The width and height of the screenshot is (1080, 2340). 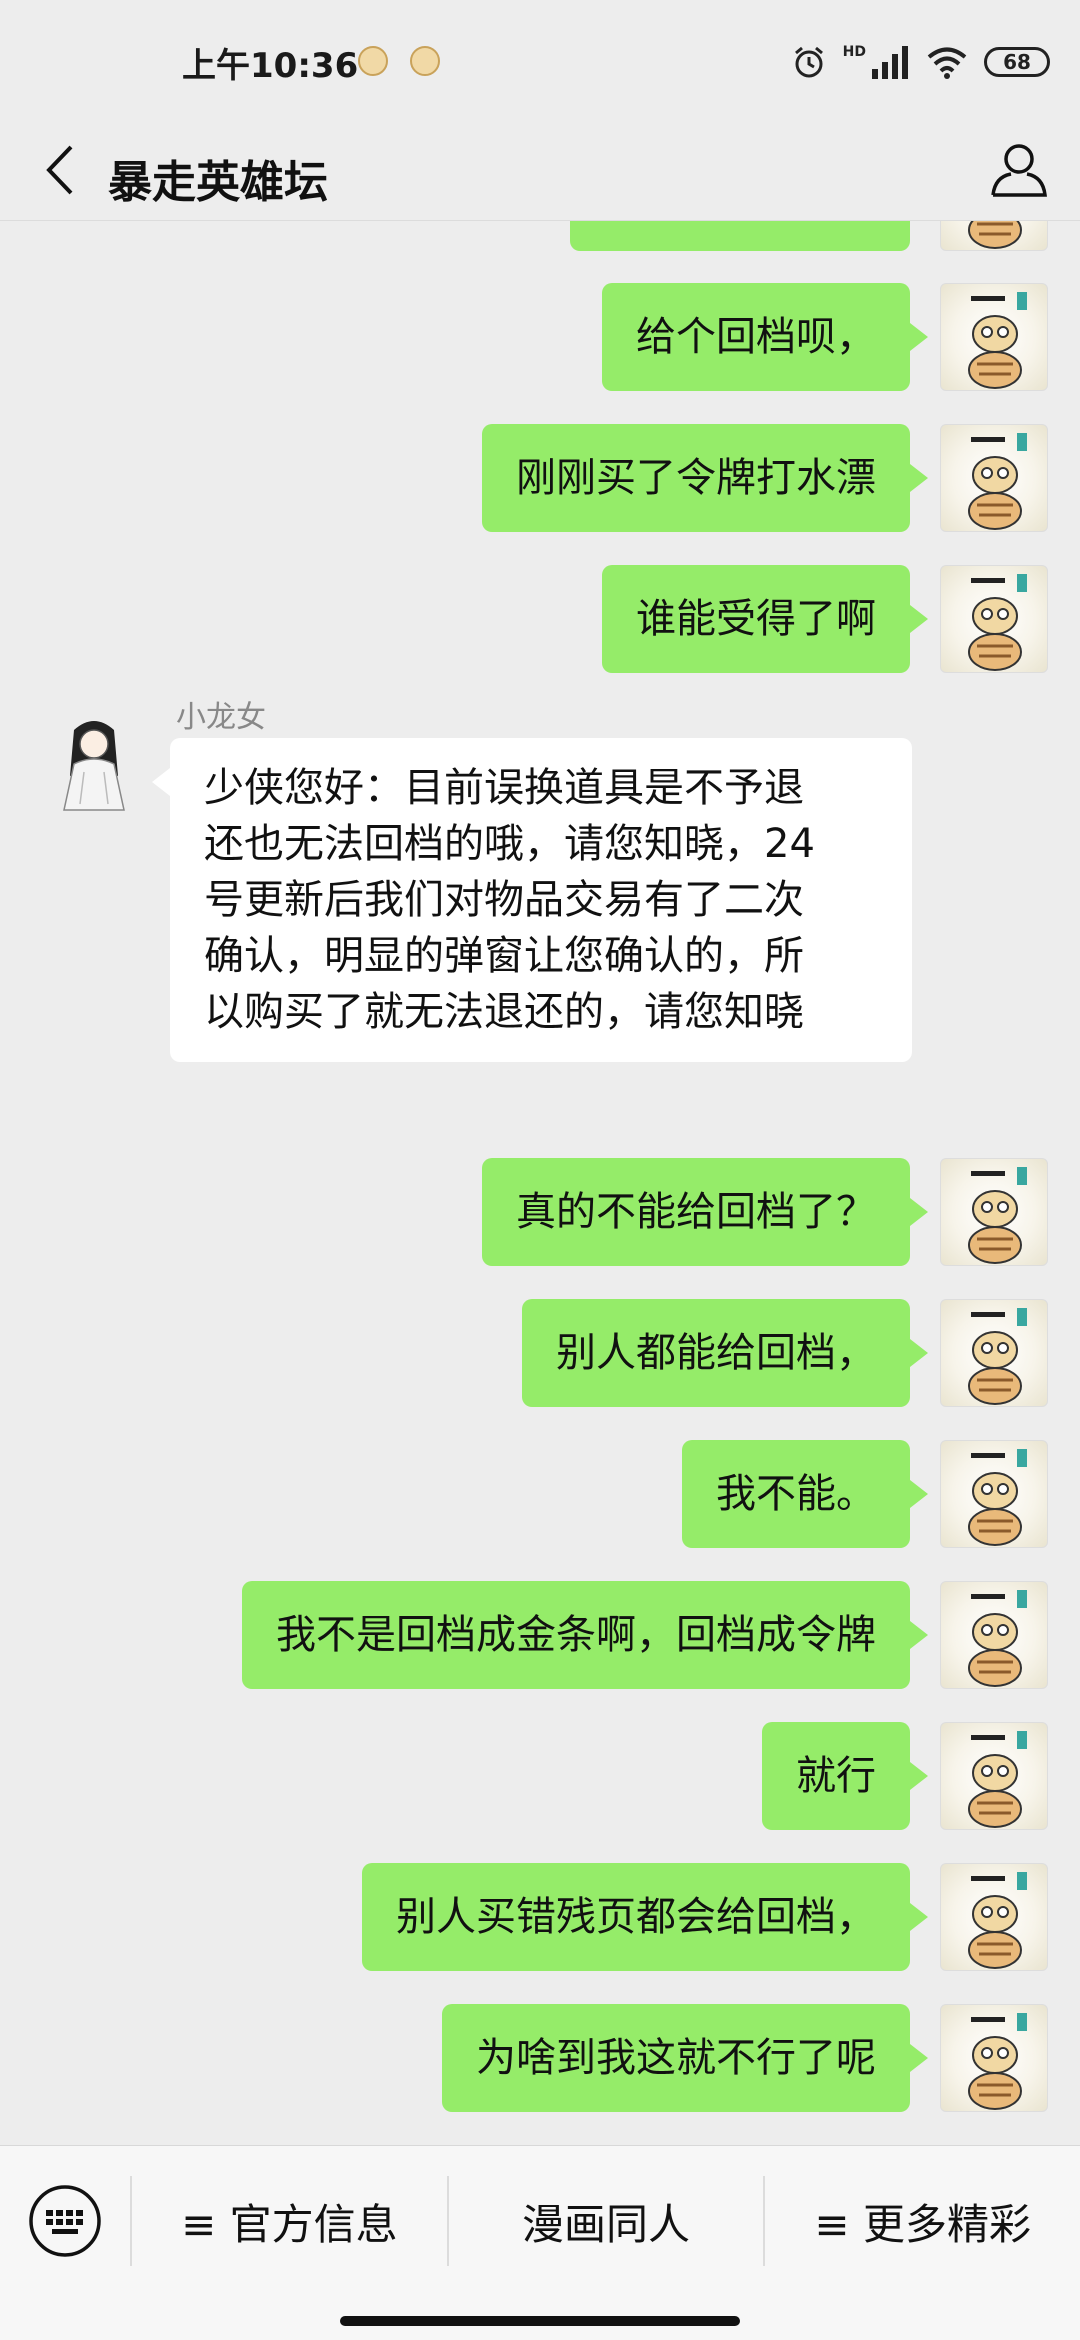 I want to click on home-indicator, so click(x=540, y=2321).